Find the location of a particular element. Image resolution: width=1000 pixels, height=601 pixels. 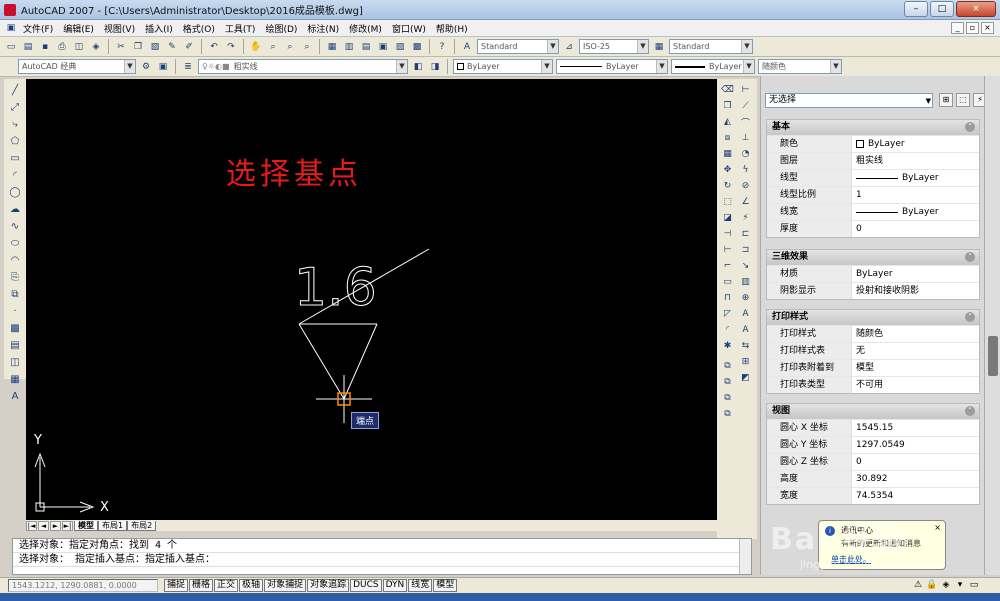

command-prompt-line: 选择对象： 指定插入基点：指定插入基点： is located at coordinates (382, 560).